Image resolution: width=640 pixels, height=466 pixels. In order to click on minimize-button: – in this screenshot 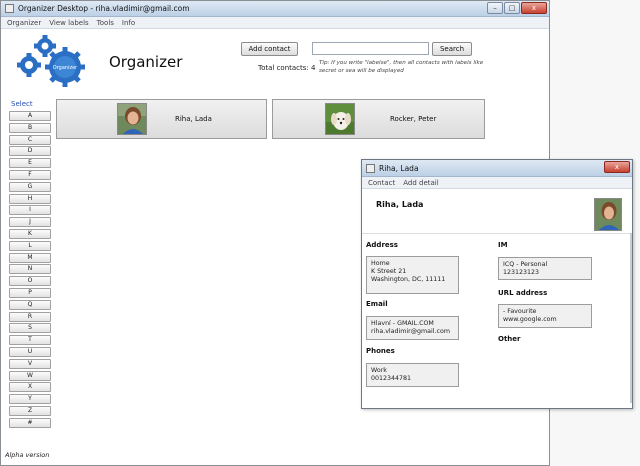, I will do `click(495, 8)`.